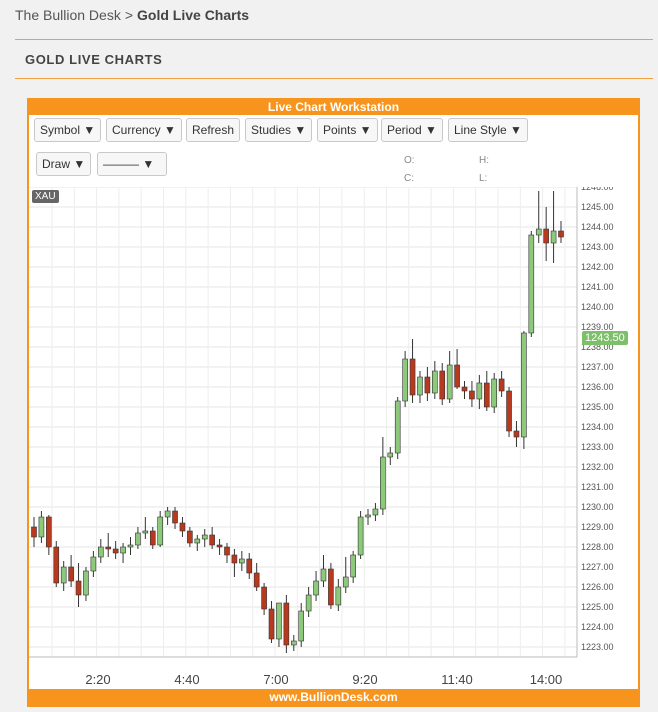 The image size is (658, 712). Describe the element at coordinates (64, 164) in the screenshot. I see `draw-dropdown: Draw ▼` at that location.